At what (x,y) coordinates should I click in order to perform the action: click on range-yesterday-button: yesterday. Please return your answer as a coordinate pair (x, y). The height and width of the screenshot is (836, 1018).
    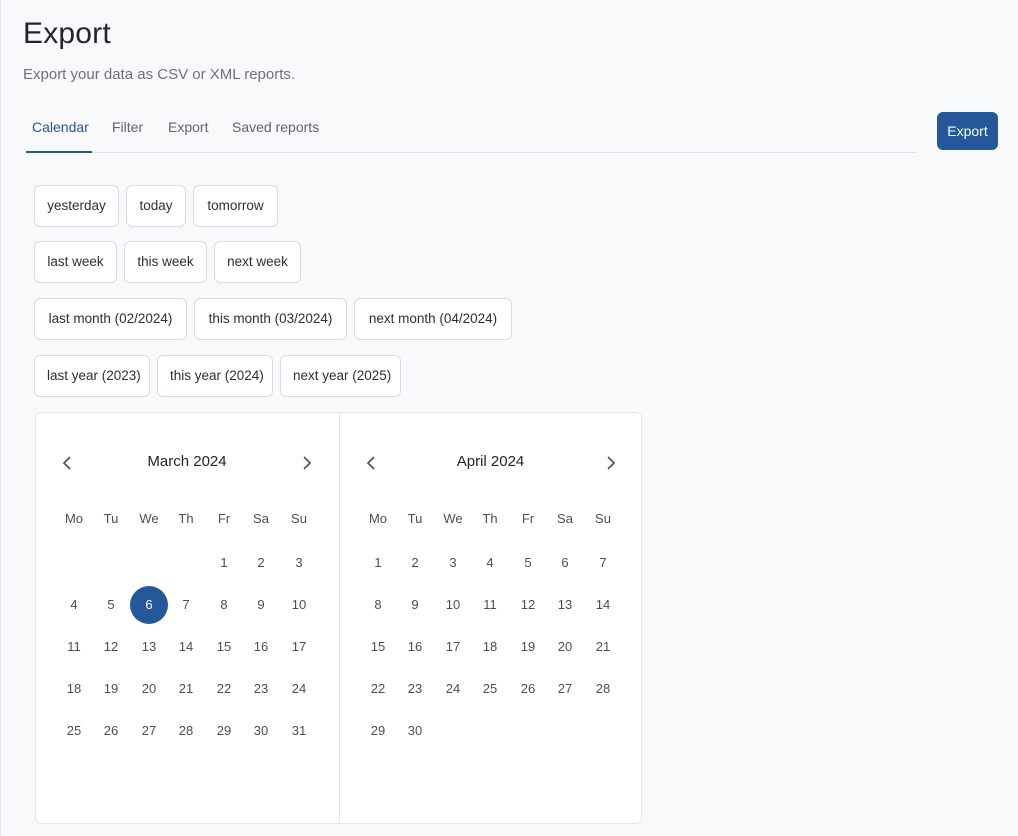
    Looking at the image, I should click on (76, 206).